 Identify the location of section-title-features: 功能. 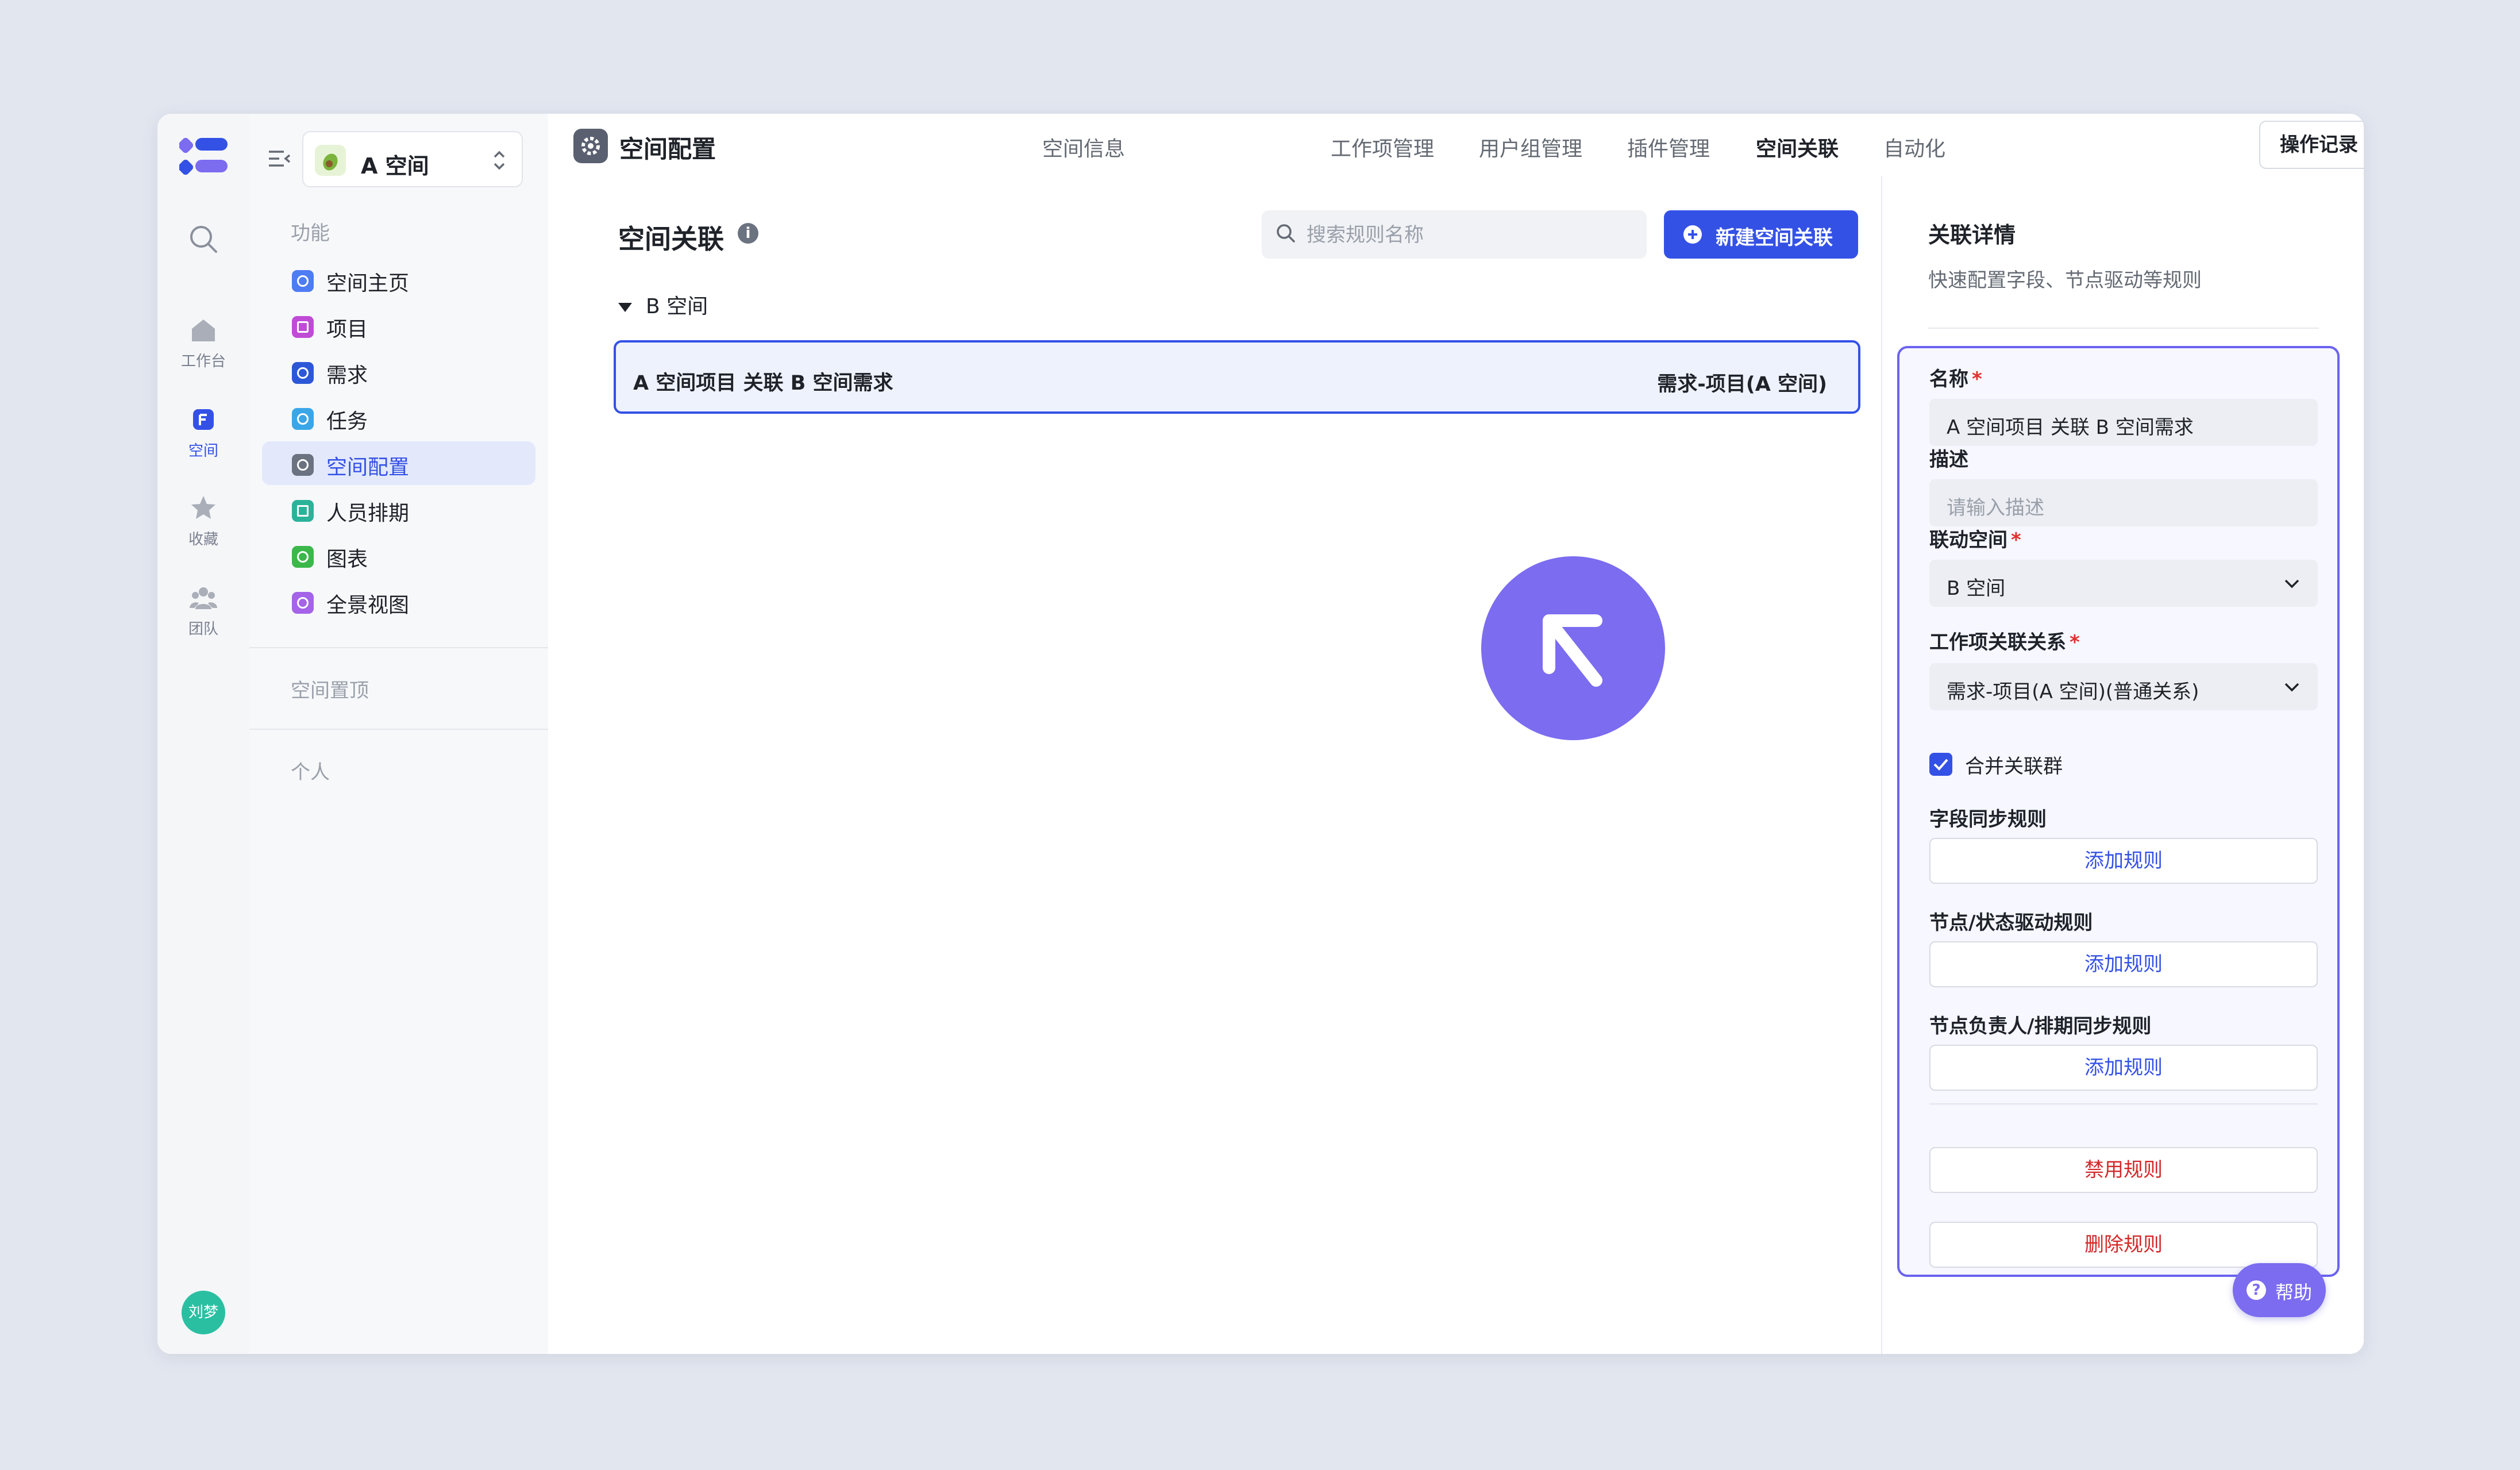
(311, 233).